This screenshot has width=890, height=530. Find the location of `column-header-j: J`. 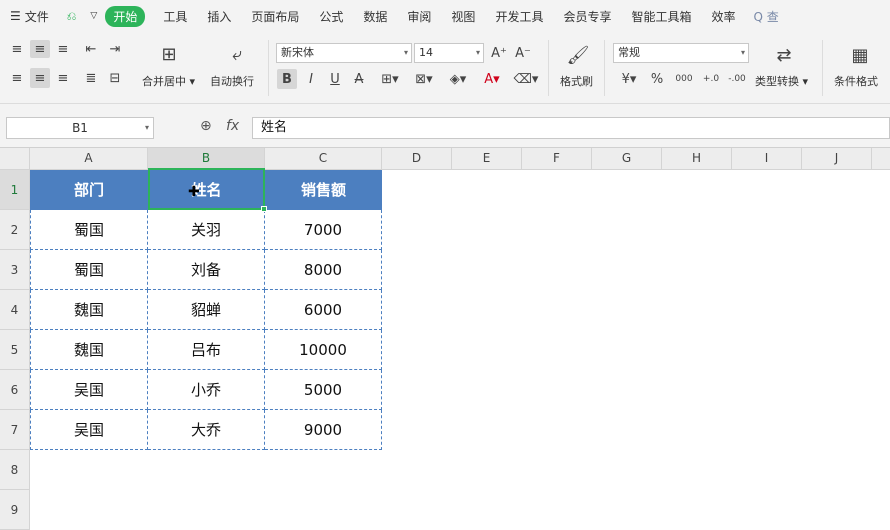

column-header-j: J is located at coordinates (837, 159).